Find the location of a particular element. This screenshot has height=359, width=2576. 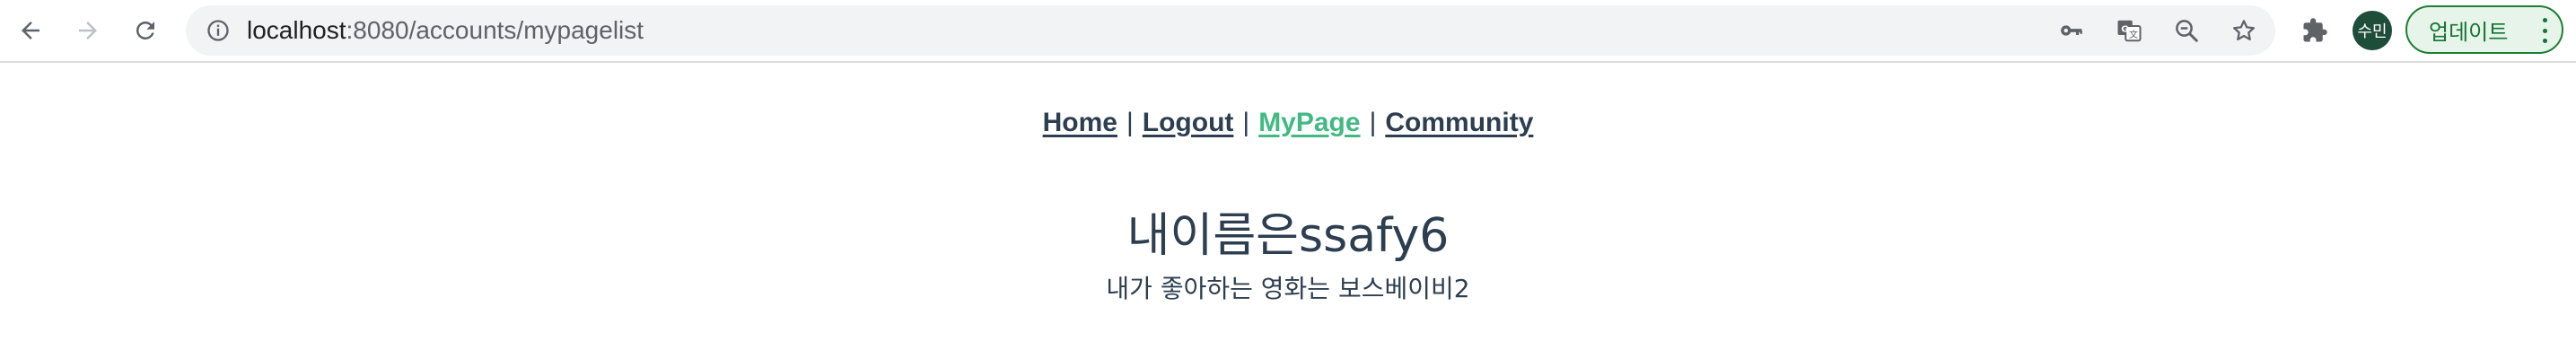

zoom-button is located at coordinates (2186, 30).